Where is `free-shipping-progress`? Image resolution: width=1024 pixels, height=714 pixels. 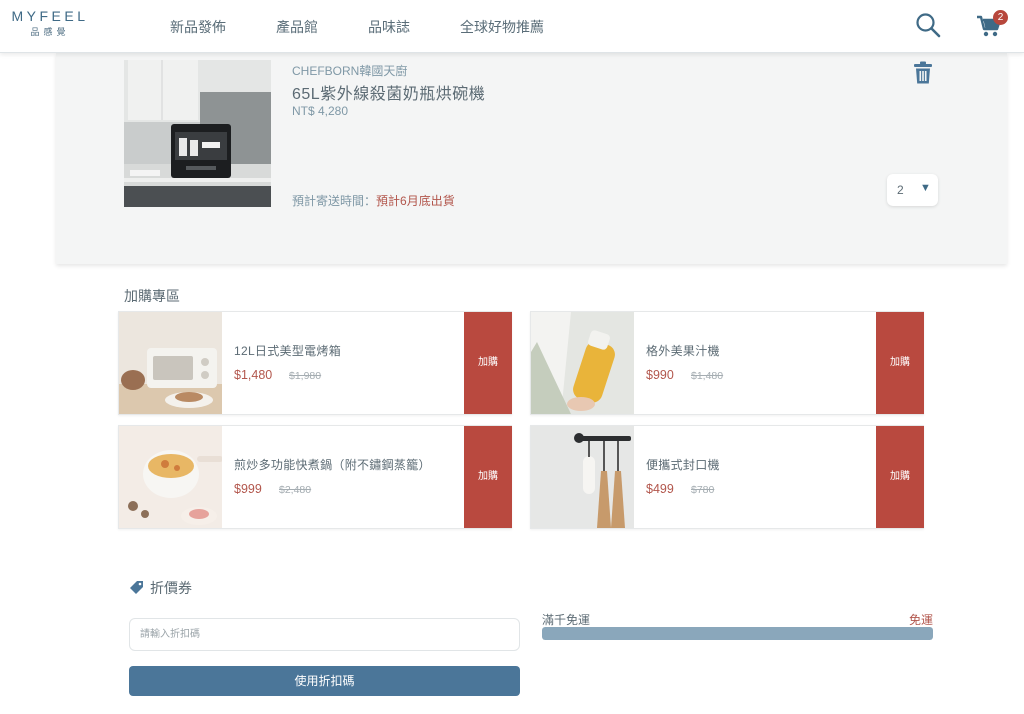 free-shipping-progress is located at coordinates (737, 633).